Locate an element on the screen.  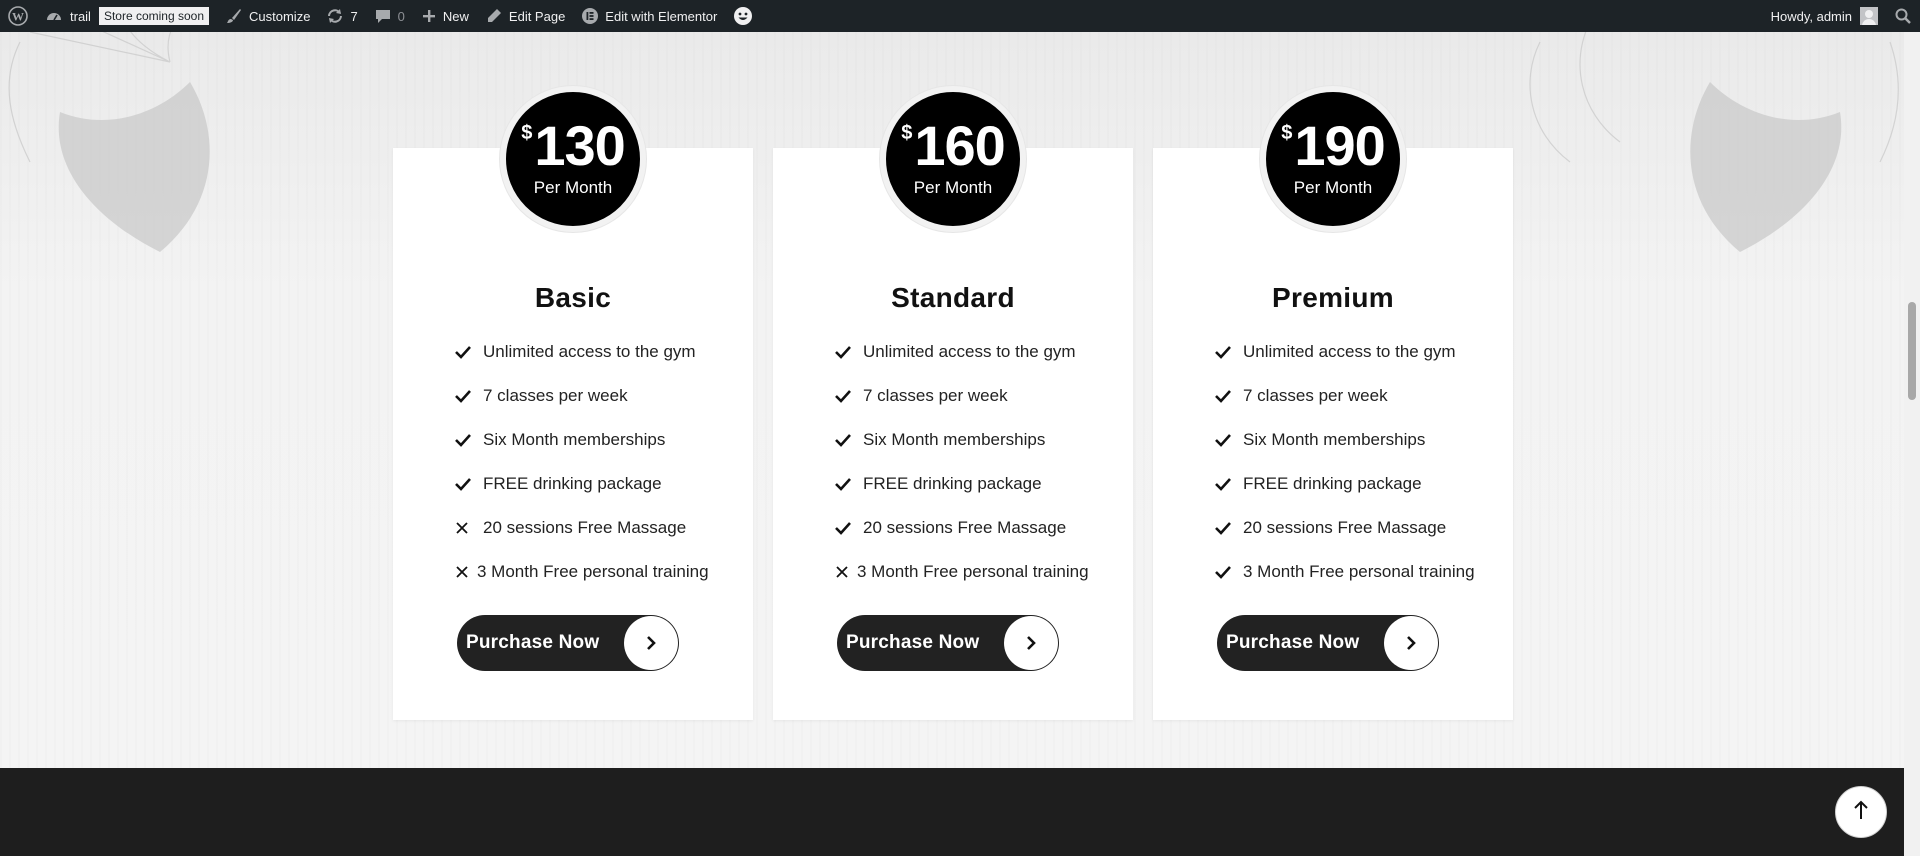
price-amount: 160 is located at coordinates (959, 145).